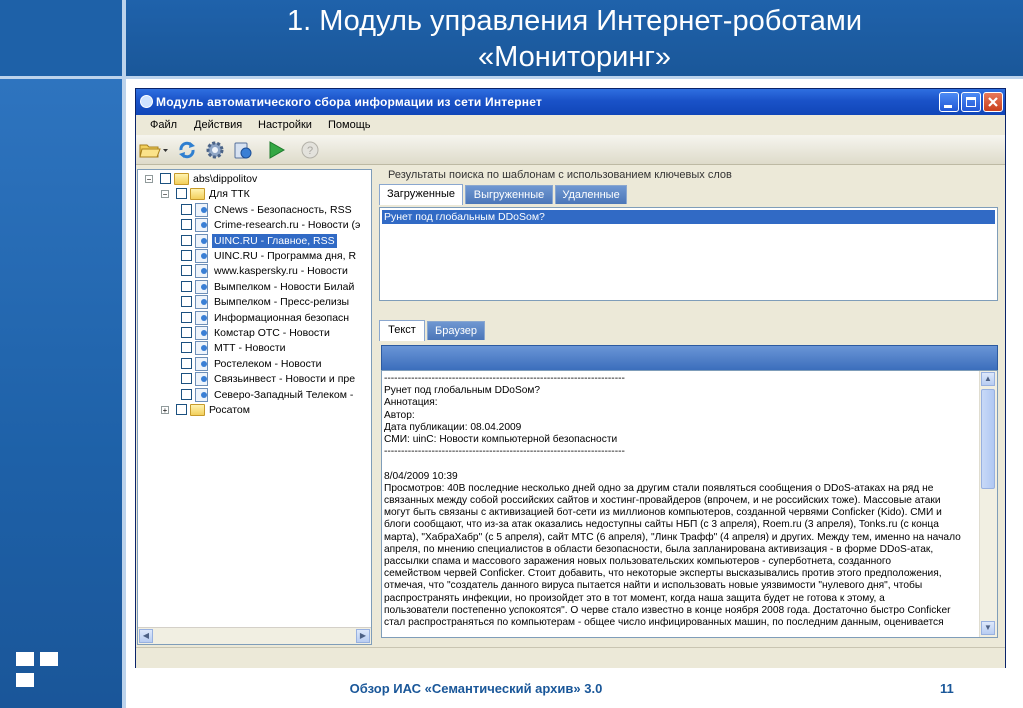 This screenshot has height=708, width=1023. I want to click on text-vertical-scrollbar: ▲ ▼, so click(988, 504).